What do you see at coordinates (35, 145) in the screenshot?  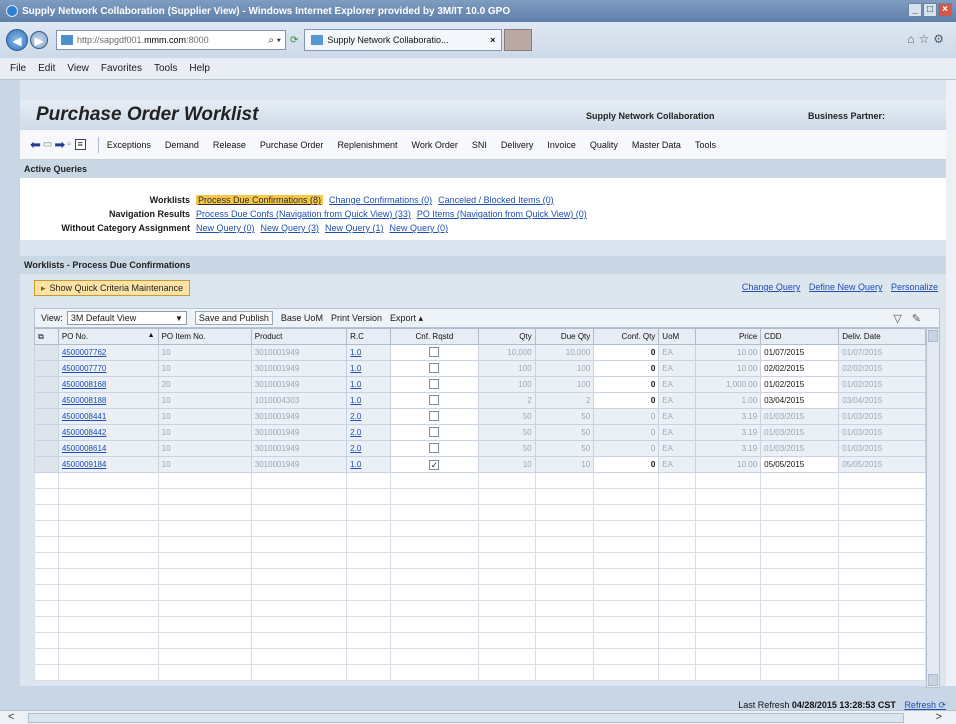 I see `nav-back-icon: ⬅` at bounding box center [35, 145].